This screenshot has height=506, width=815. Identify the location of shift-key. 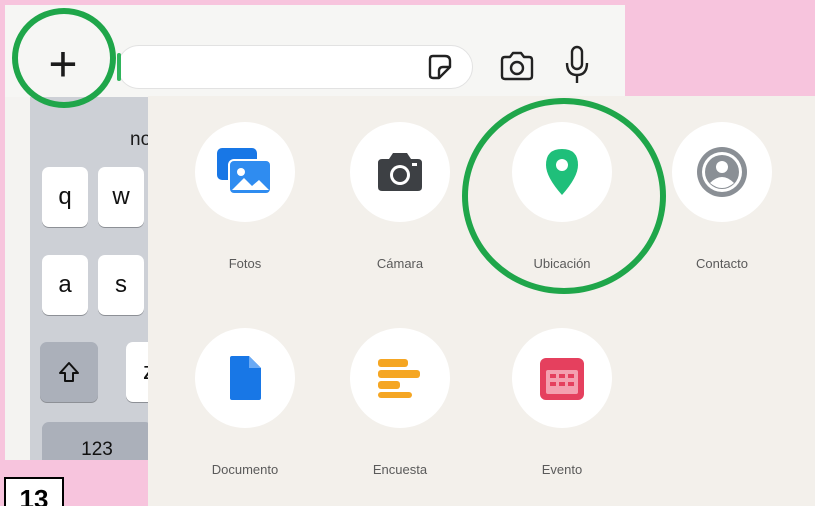
(69, 372).